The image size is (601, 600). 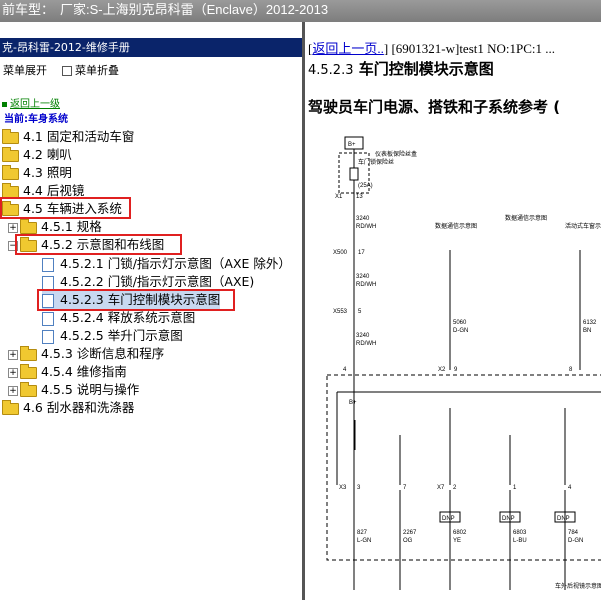 I want to click on wire-color-784: D-GN, so click(x=575, y=541).